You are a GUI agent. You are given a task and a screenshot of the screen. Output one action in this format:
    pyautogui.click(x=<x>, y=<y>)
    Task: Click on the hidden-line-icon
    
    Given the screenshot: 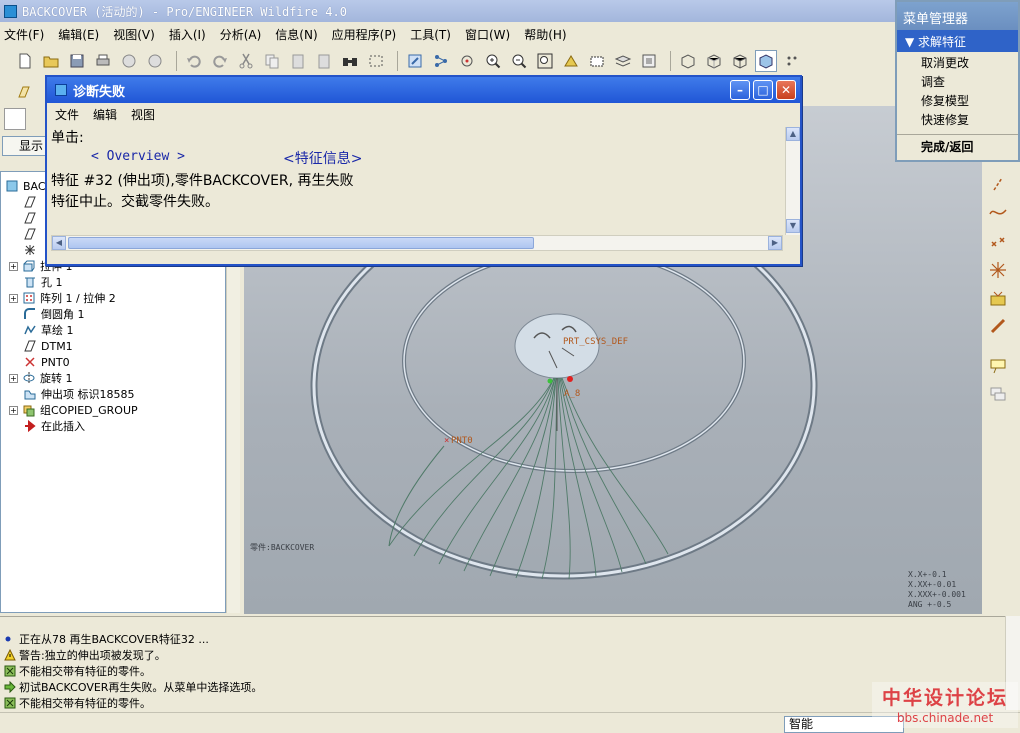 What is the action you would take?
    pyautogui.click(x=714, y=61)
    